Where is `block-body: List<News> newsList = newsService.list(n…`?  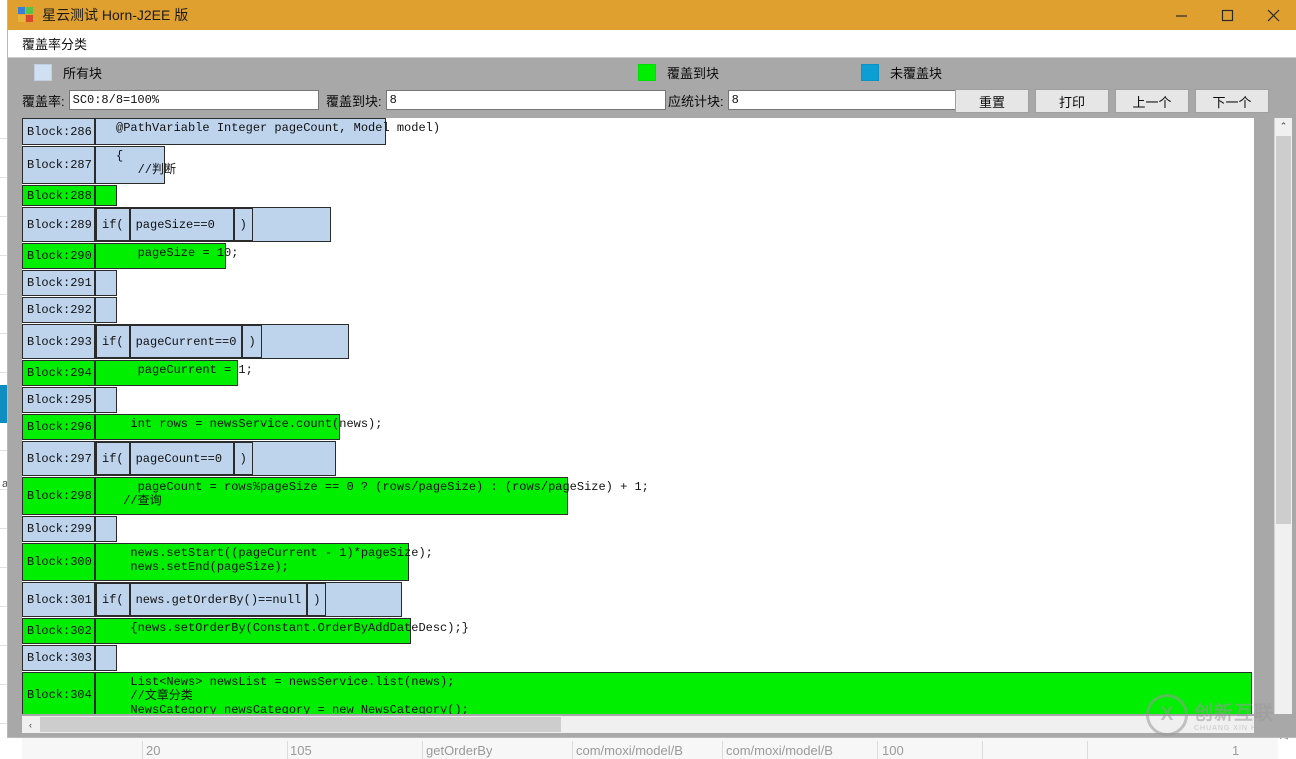 block-body: List<News> newsList = newsService.list(n… is located at coordinates (673, 693).